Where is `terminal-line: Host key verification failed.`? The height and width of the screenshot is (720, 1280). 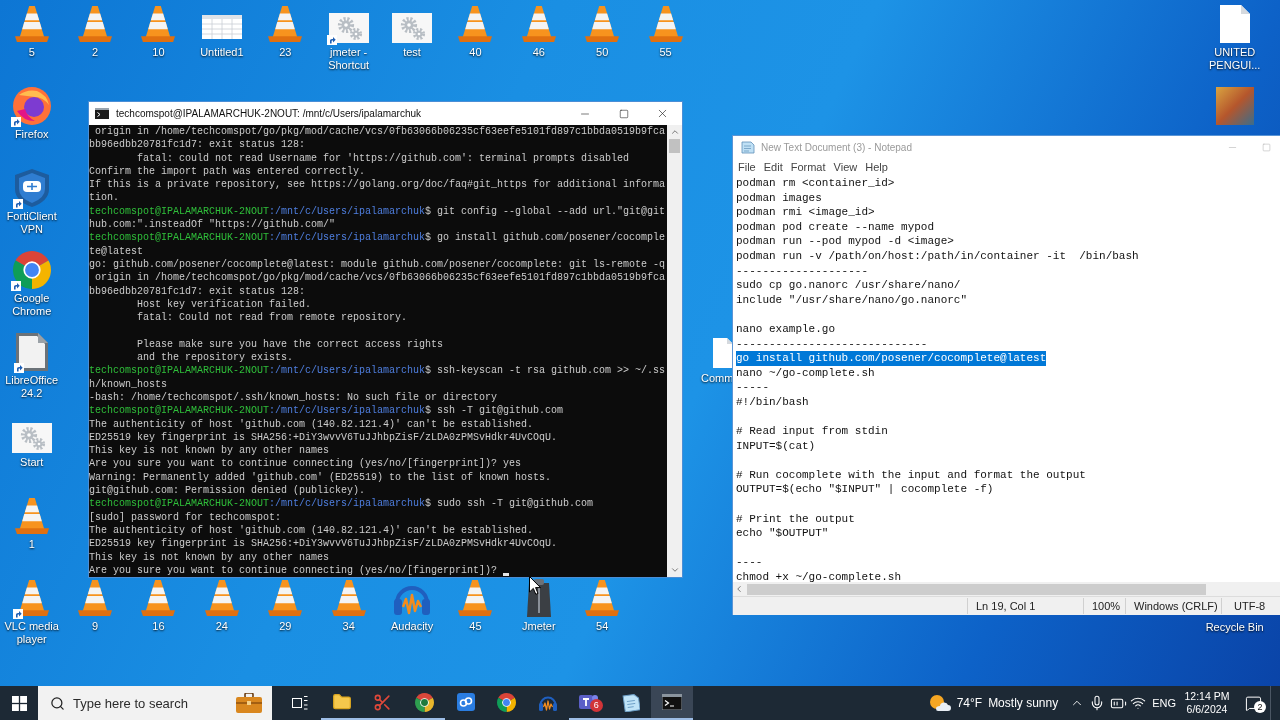
terminal-line: Host key verification failed. is located at coordinates (224, 304).